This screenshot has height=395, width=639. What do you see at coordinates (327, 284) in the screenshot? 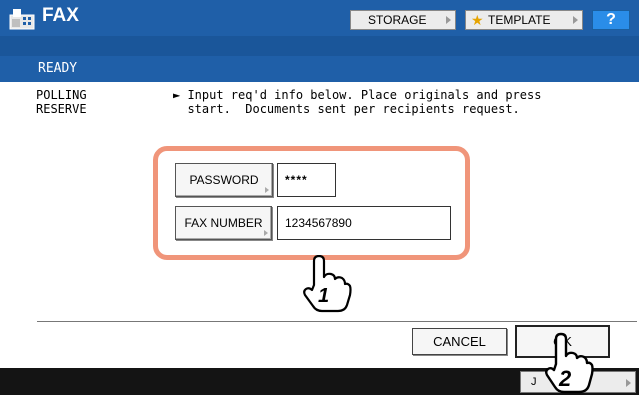
I see `pointing-hand-icon: 1` at bounding box center [327, 284].